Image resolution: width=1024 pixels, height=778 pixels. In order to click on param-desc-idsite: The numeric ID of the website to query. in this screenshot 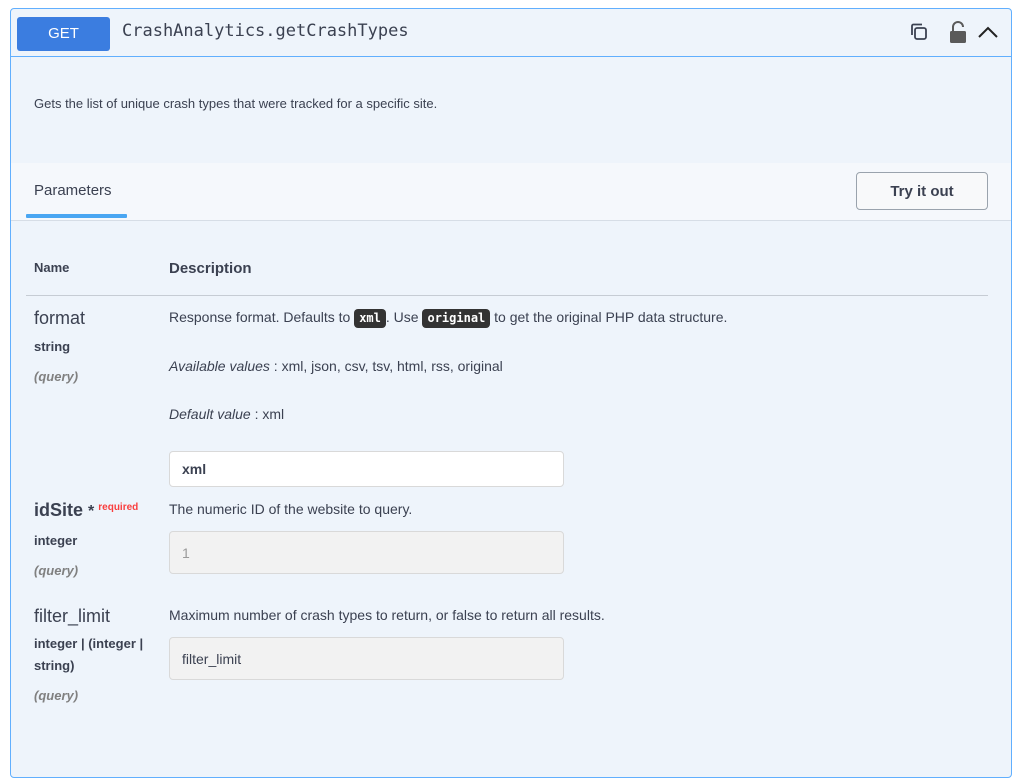, I will do `click(291, 509)`.